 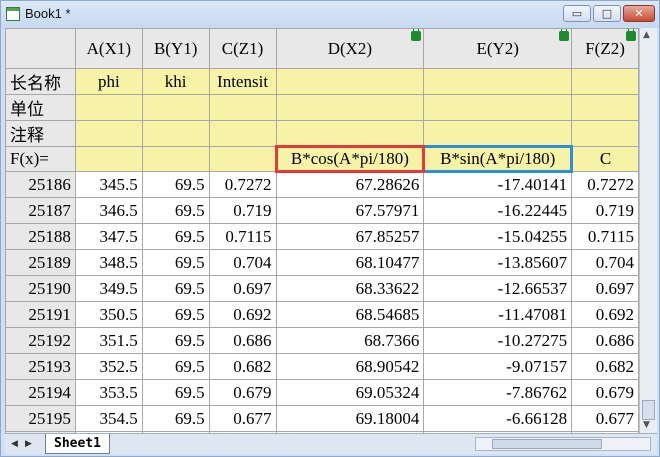 What do you see at coordinates (498, 262) in the screenshot?
I see `table-cell: -13.85607` at bounding box center [498, 262].